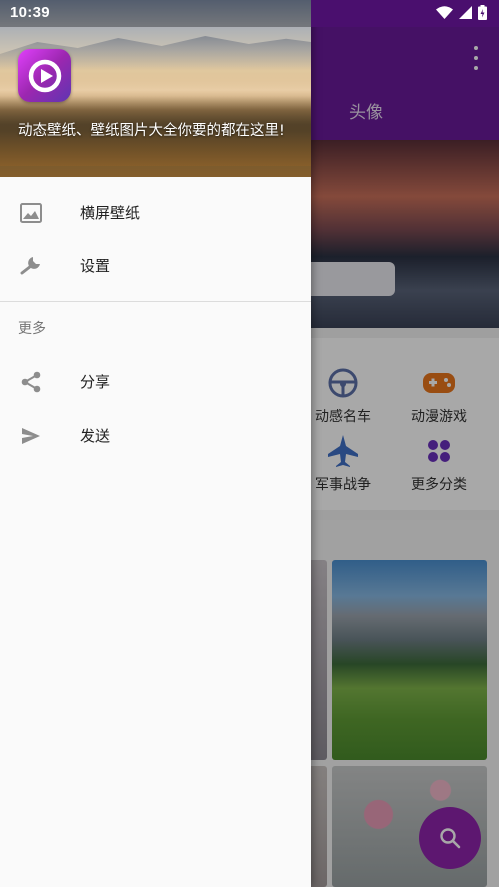 This screenshot has width=499, height=887. I want to click on wifi-icon, so click(444, 12).